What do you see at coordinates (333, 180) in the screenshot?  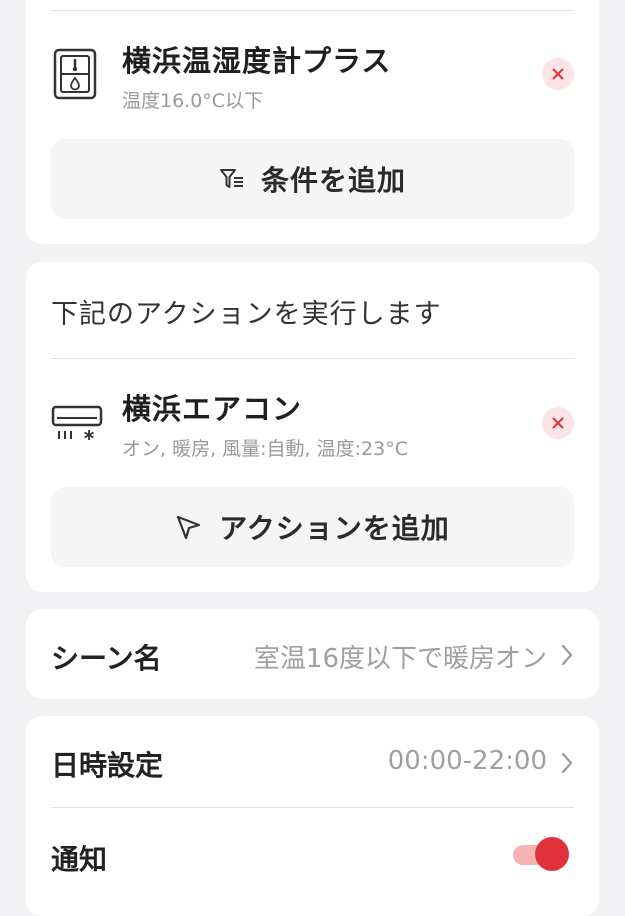 I see `add-condition-label: 条件を追加` at bounding box center [333, 180].